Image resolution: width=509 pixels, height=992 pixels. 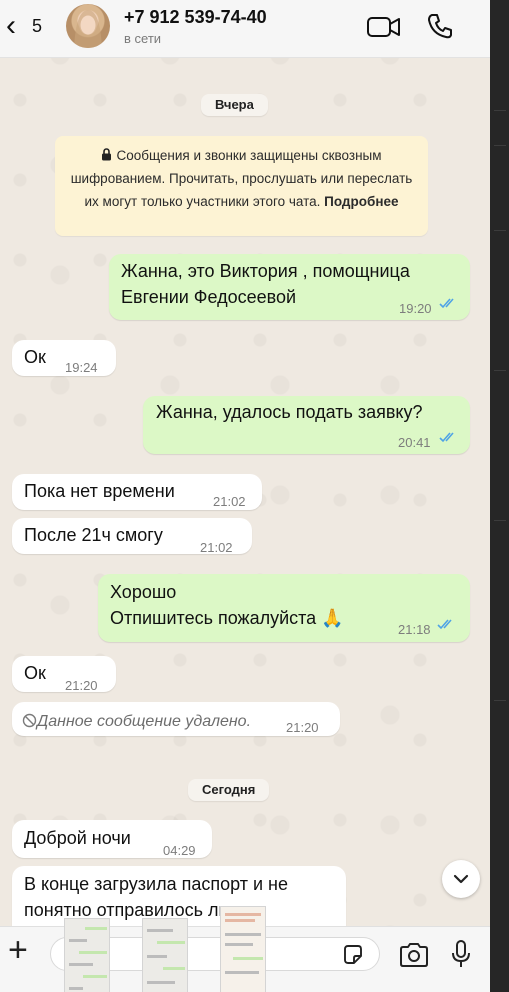 What do you see at coordinates (179, 850) in the screenshot?
I see `message-time: 04:29` at bounding box center [179, 850].